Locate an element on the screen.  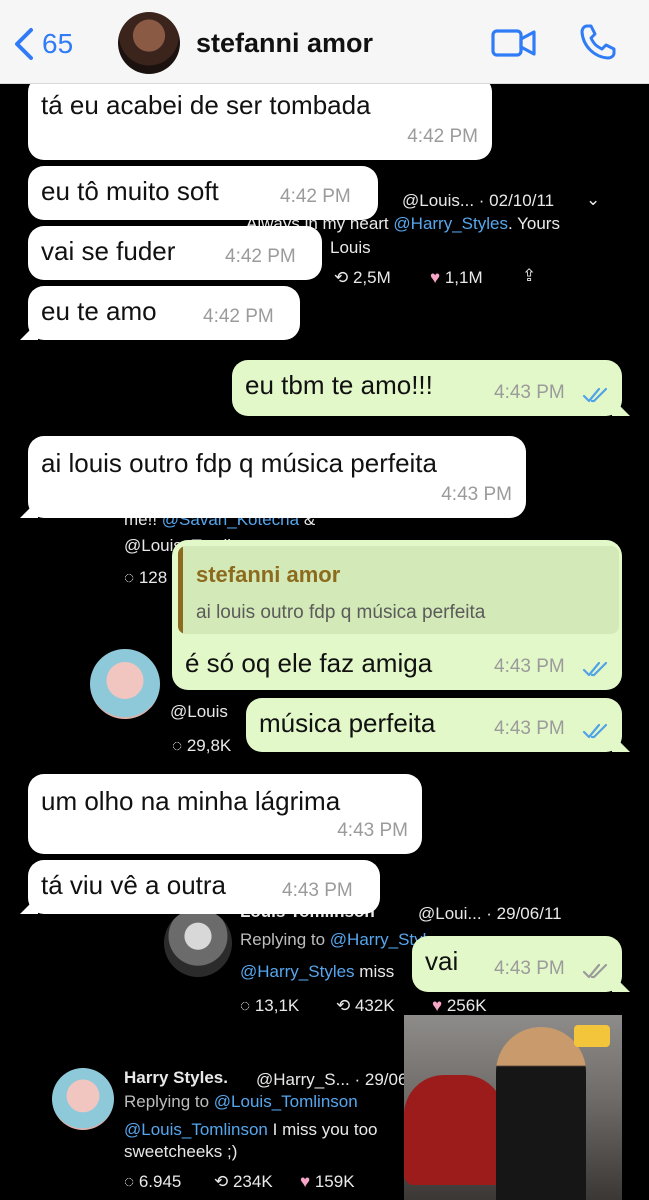
tweet-text: @Louis_Tomlinson I miss you too is located at coordinates (251, 1129).